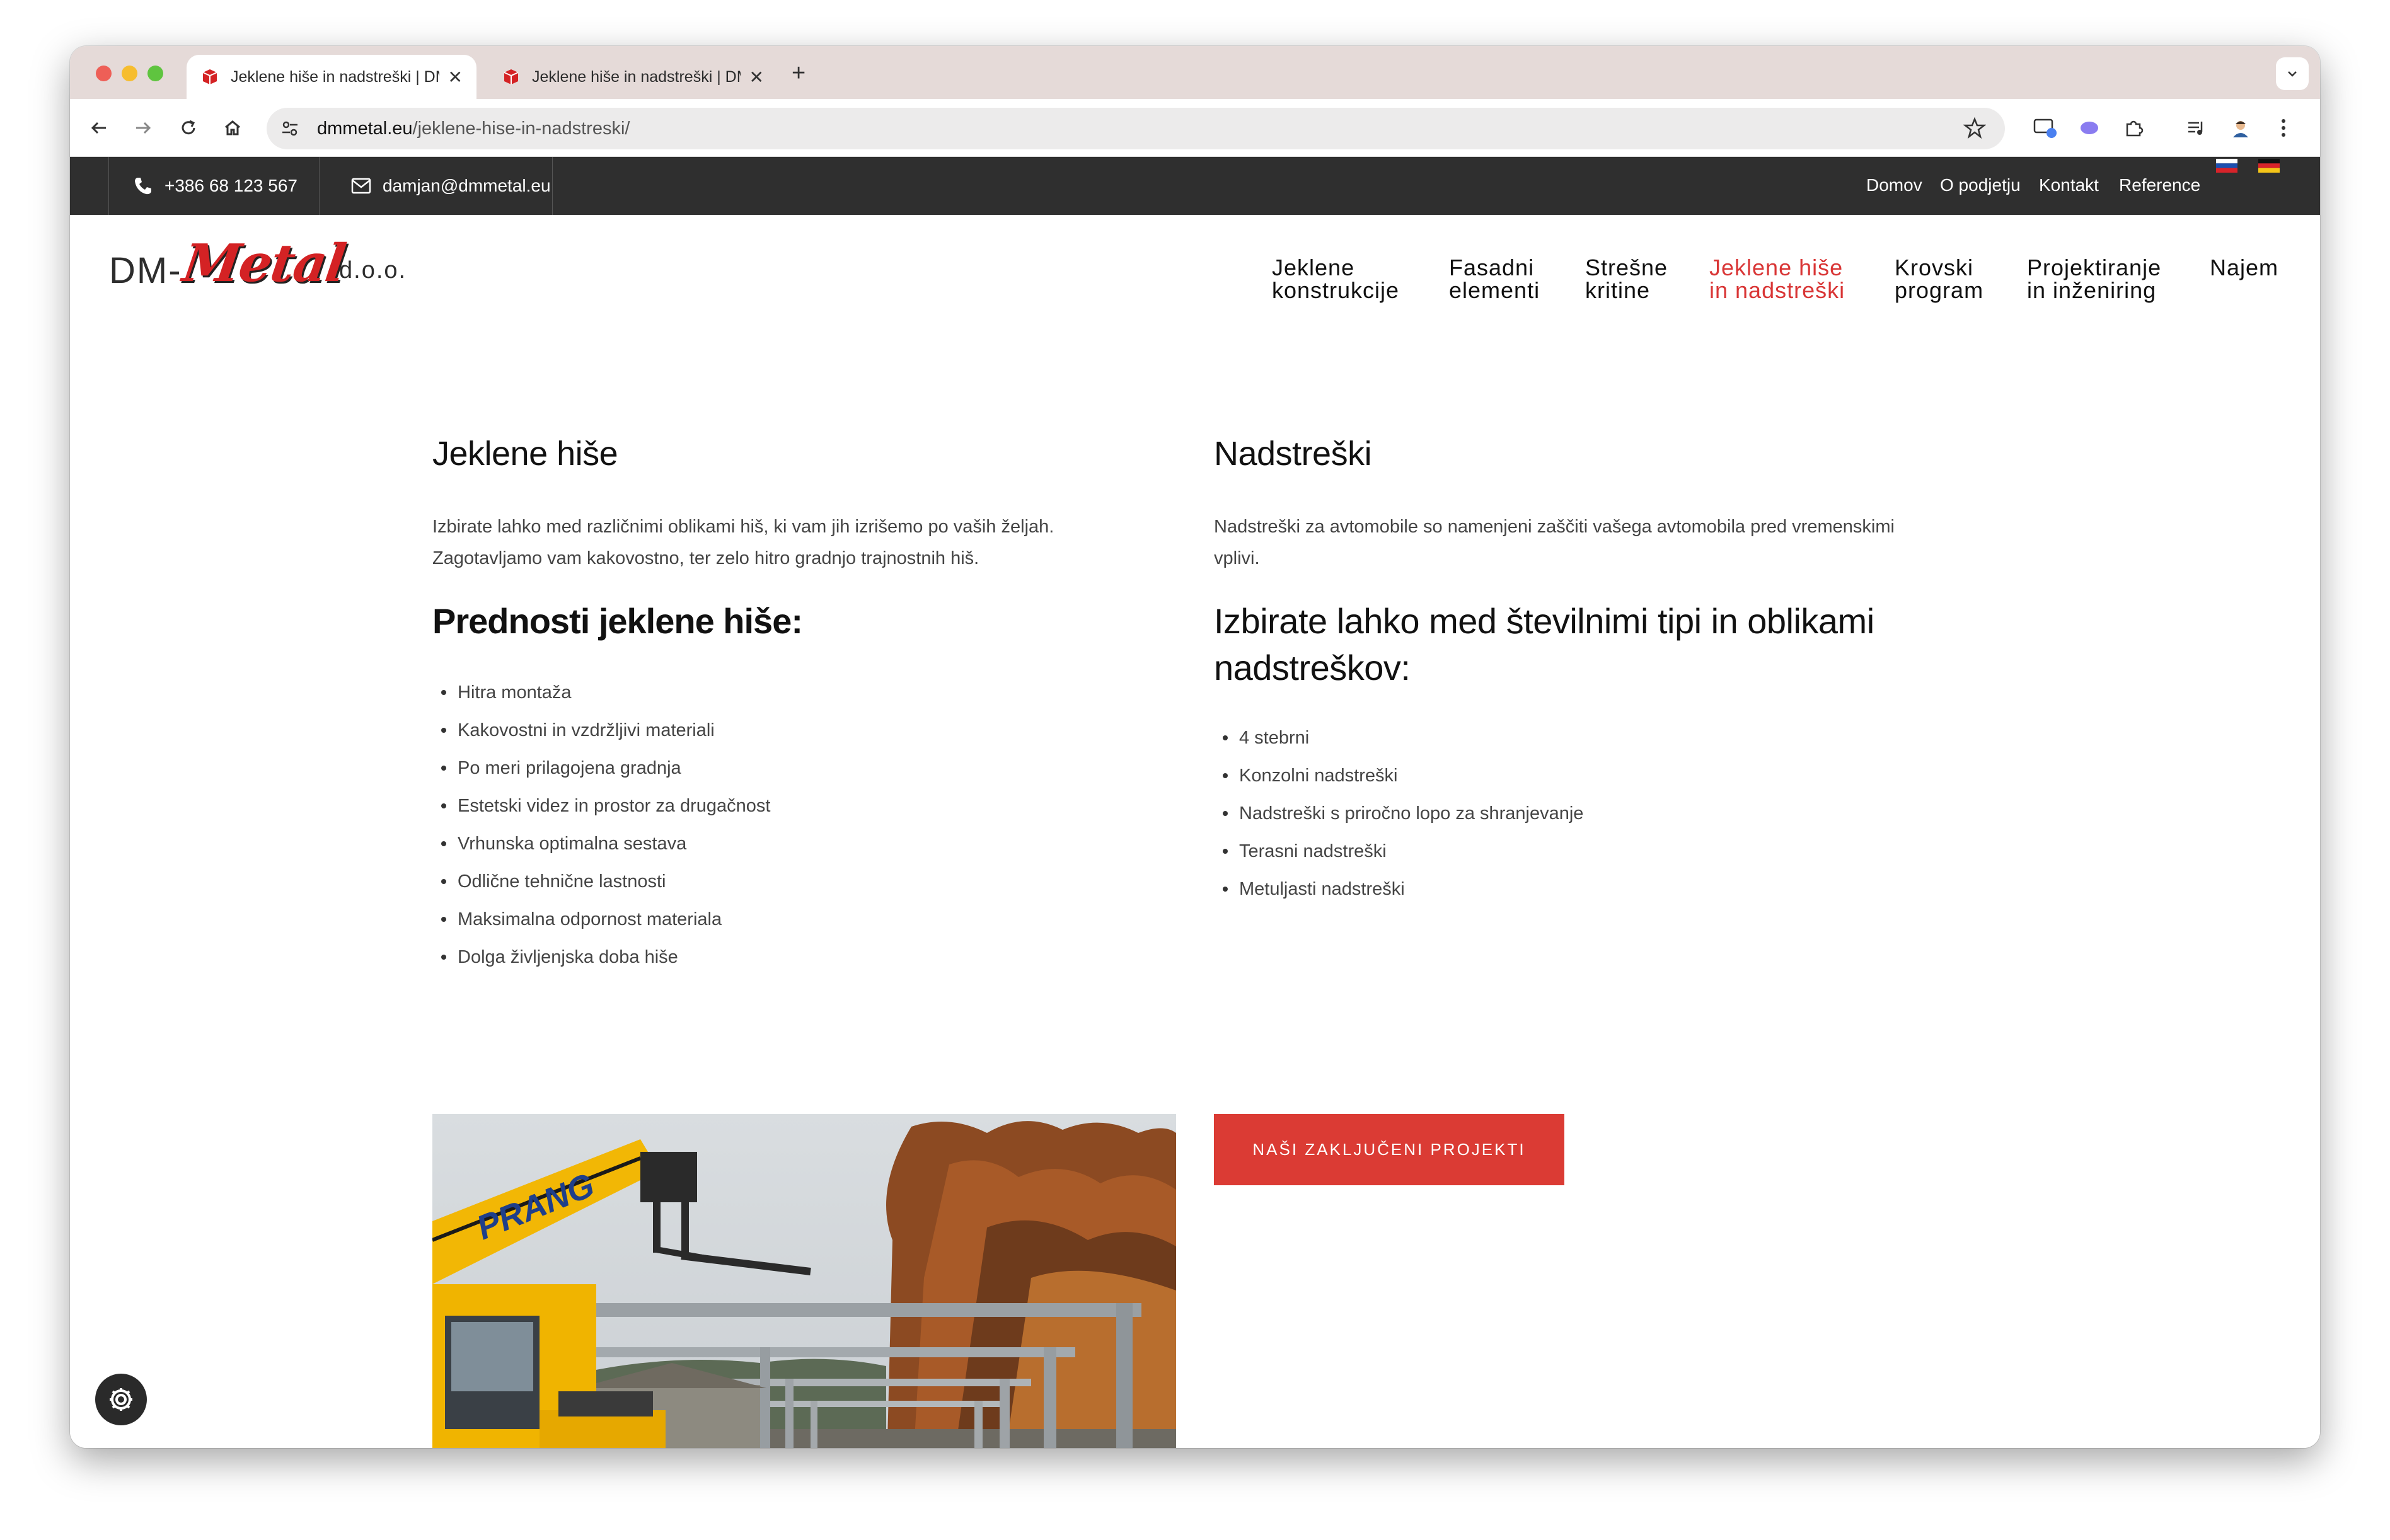 Image resolution: width=2390 pixels, height=1540 pixels. I want to click on browser-toolbar: dmmetal.eu/jeklene-hise-in-nadstreski/, so click(1195, 128).